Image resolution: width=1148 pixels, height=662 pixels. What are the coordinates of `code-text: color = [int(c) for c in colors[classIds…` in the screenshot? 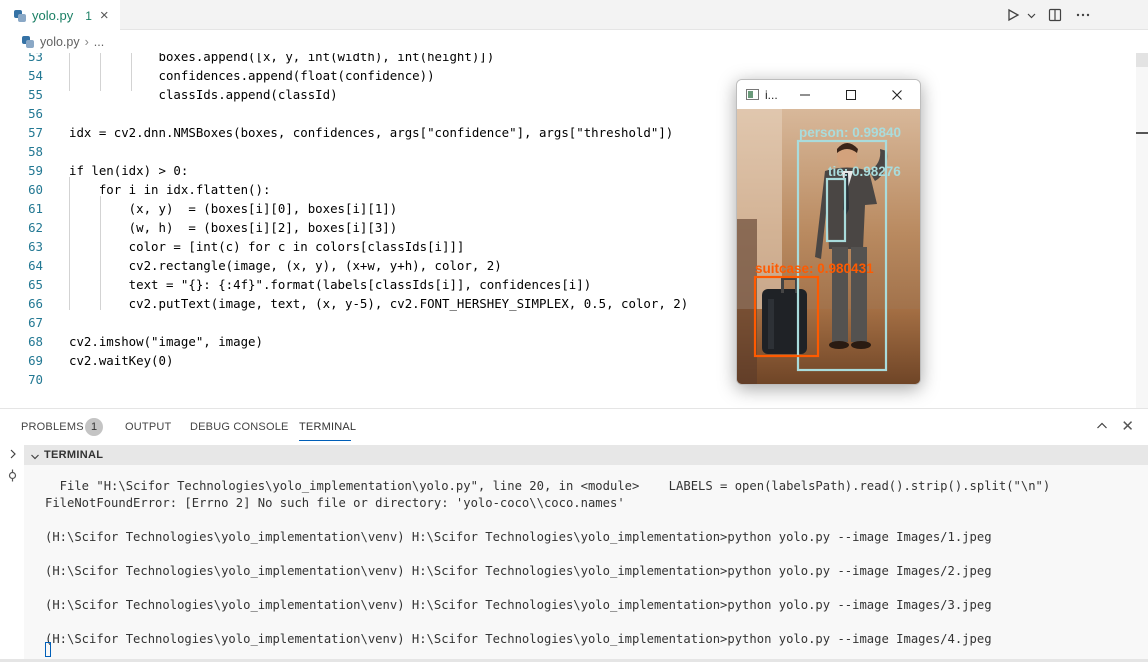 It's located at (267, 246).